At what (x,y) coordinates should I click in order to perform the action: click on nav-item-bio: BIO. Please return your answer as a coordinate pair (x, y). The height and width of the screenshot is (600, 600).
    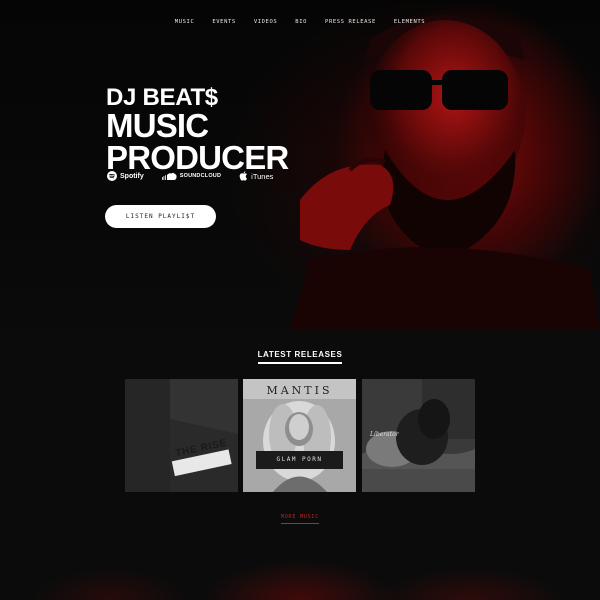
    Looking at the image, I should click on (301, 22).